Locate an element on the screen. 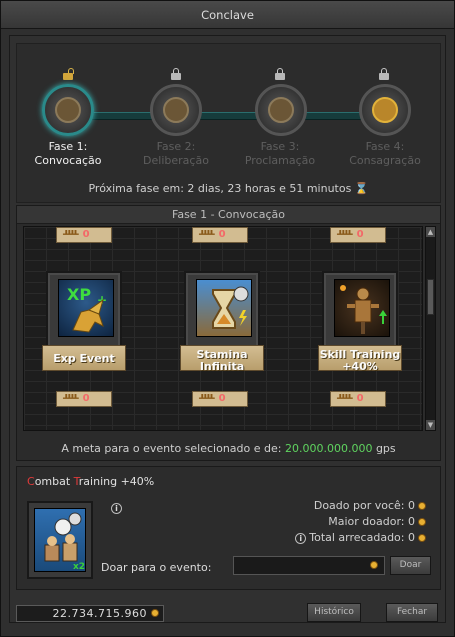  training-dummy-icon is located at coordinates (362, 308).